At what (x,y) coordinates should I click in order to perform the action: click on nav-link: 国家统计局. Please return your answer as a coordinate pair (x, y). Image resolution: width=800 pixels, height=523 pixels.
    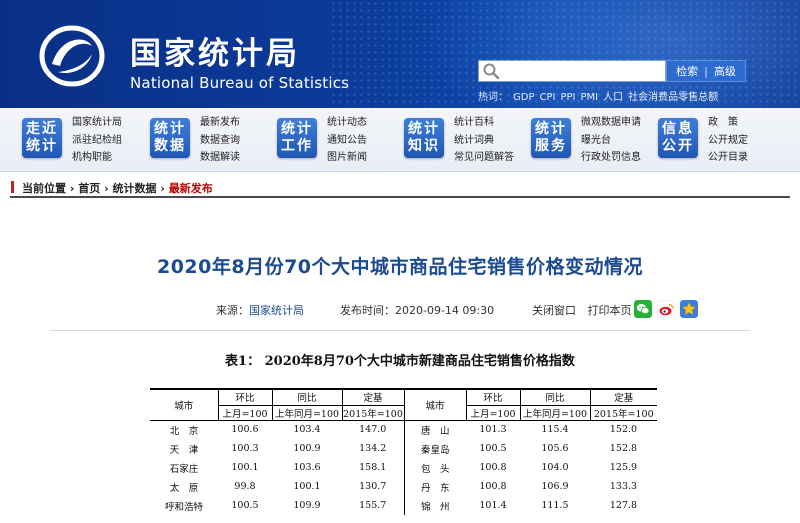
    Looking at the image, I should click on (97, 123).